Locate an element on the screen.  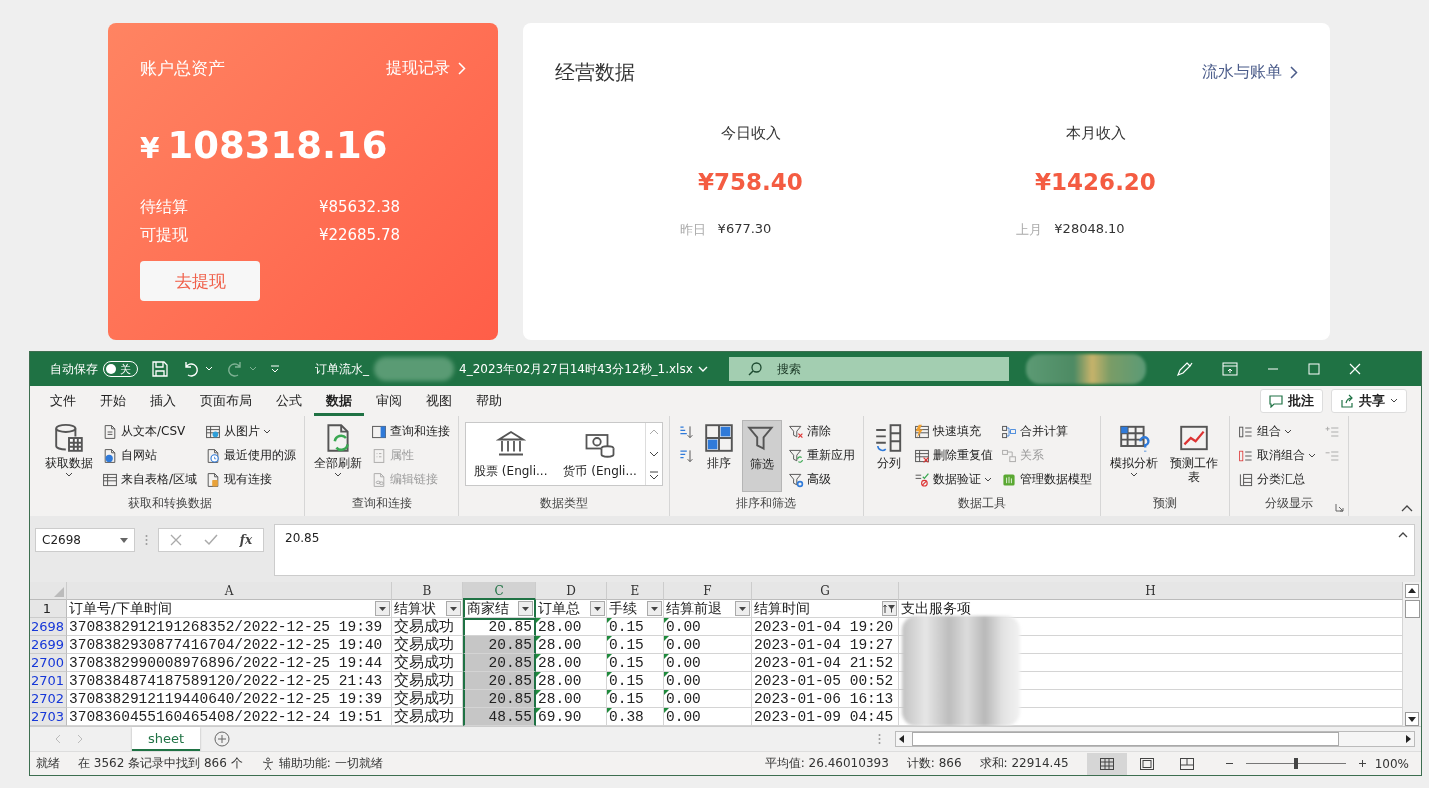
ribbon-button: 重新应用 is located at coordinates (821, 455).